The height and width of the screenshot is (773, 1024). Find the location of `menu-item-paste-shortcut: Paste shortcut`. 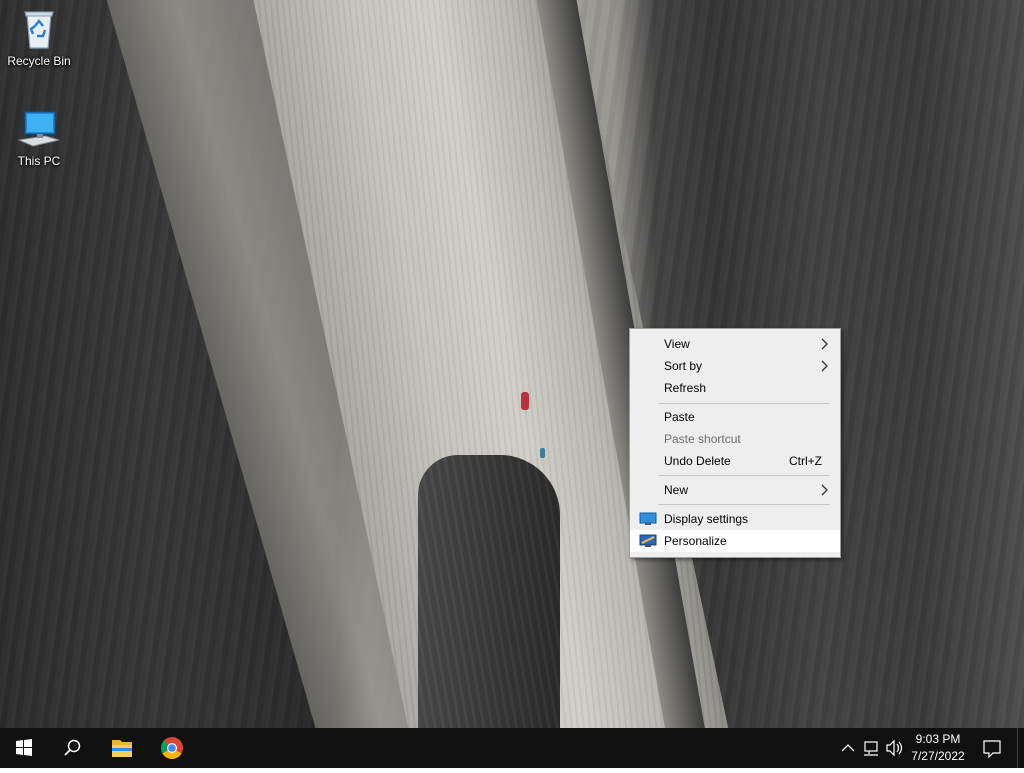

menu-item-paste-shortcut: Paste shortcut is located at coordinates (735, 439).